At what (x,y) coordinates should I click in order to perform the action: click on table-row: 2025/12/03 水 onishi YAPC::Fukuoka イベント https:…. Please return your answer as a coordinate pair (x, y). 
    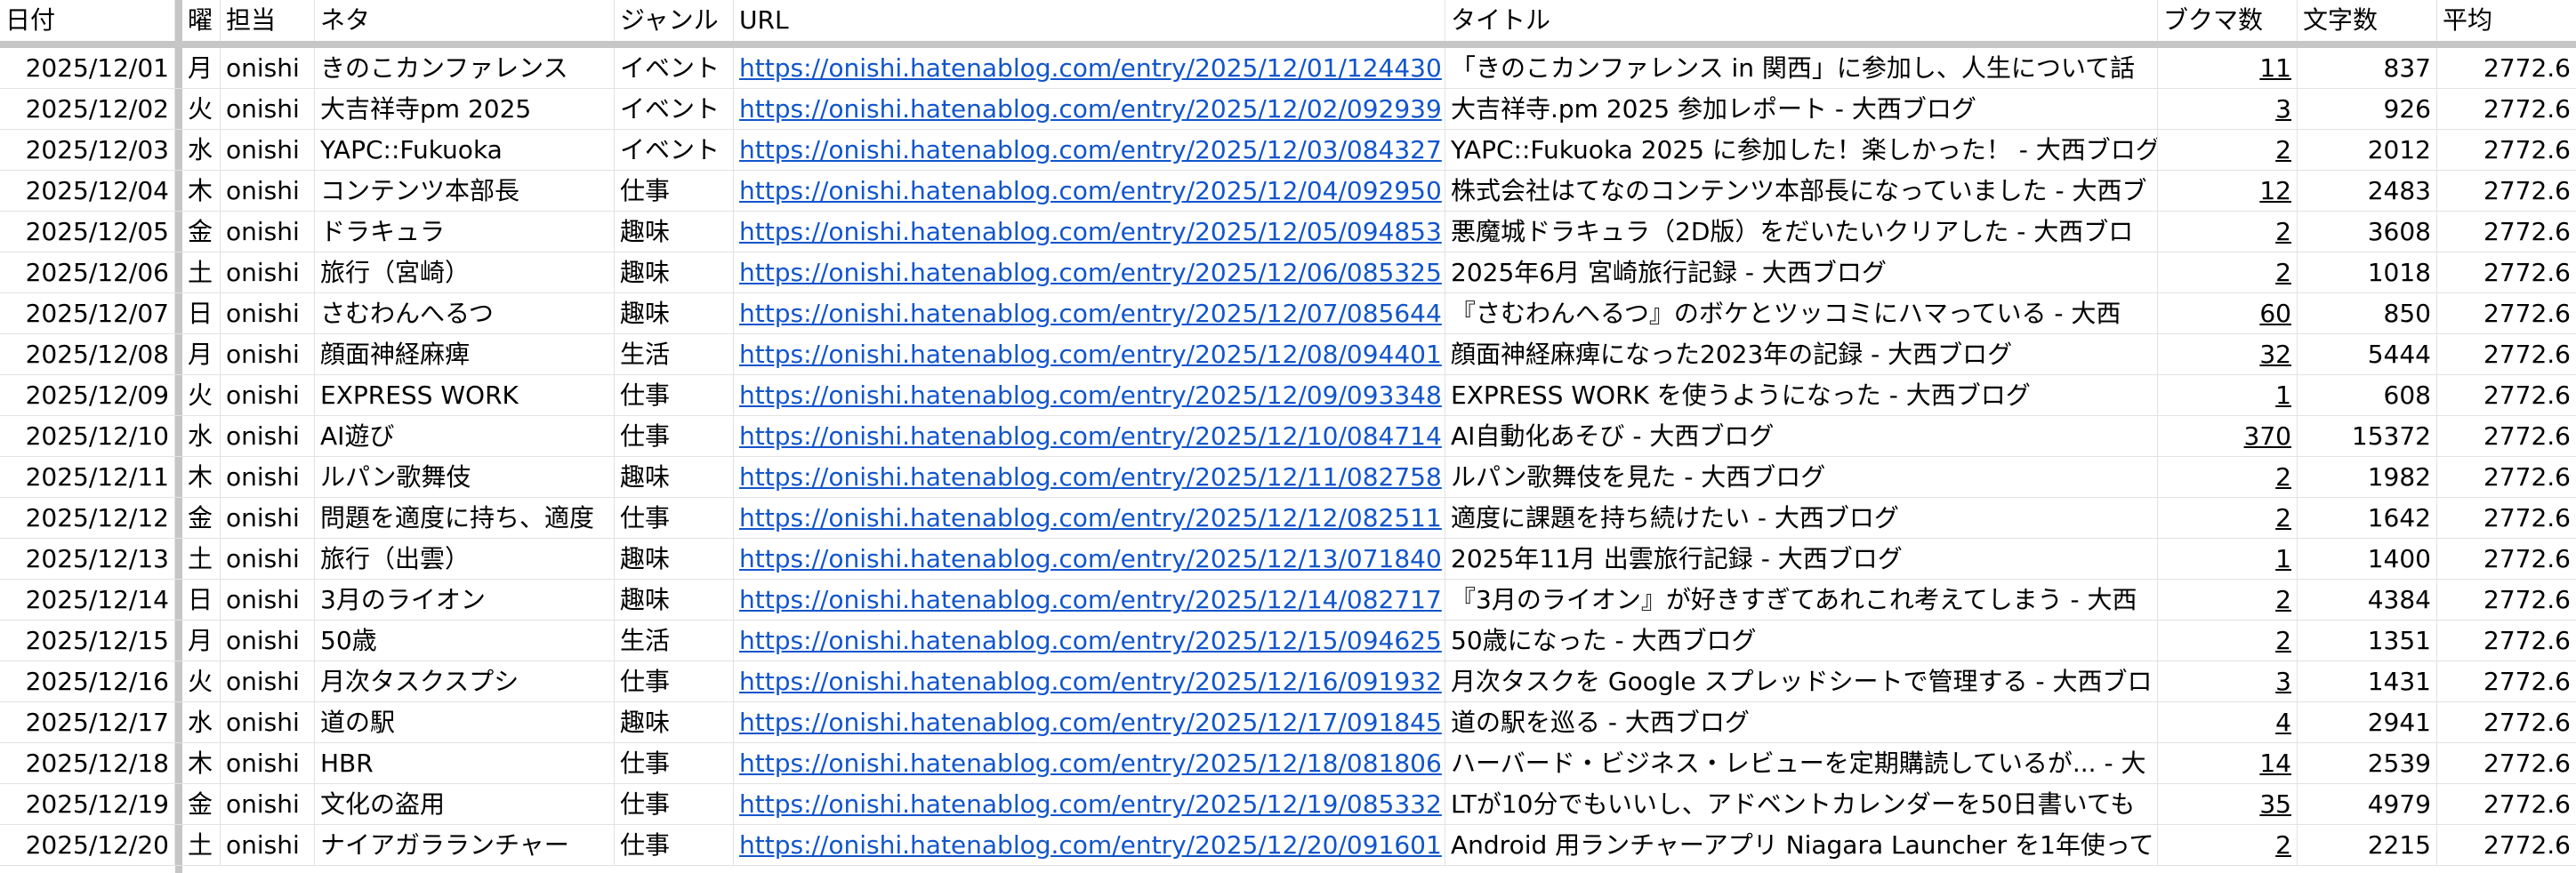
    Looking at the image, I should click on (1288, 150).